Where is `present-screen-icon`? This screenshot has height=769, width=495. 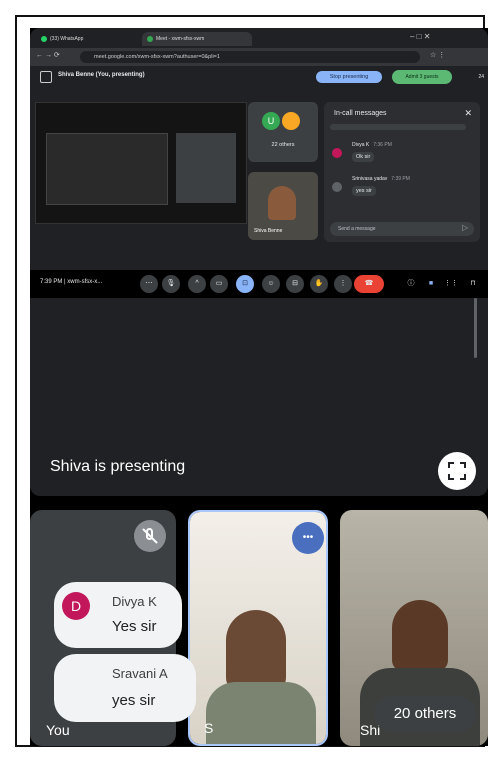 present-screen-icon is located at coordinates (46, 77).